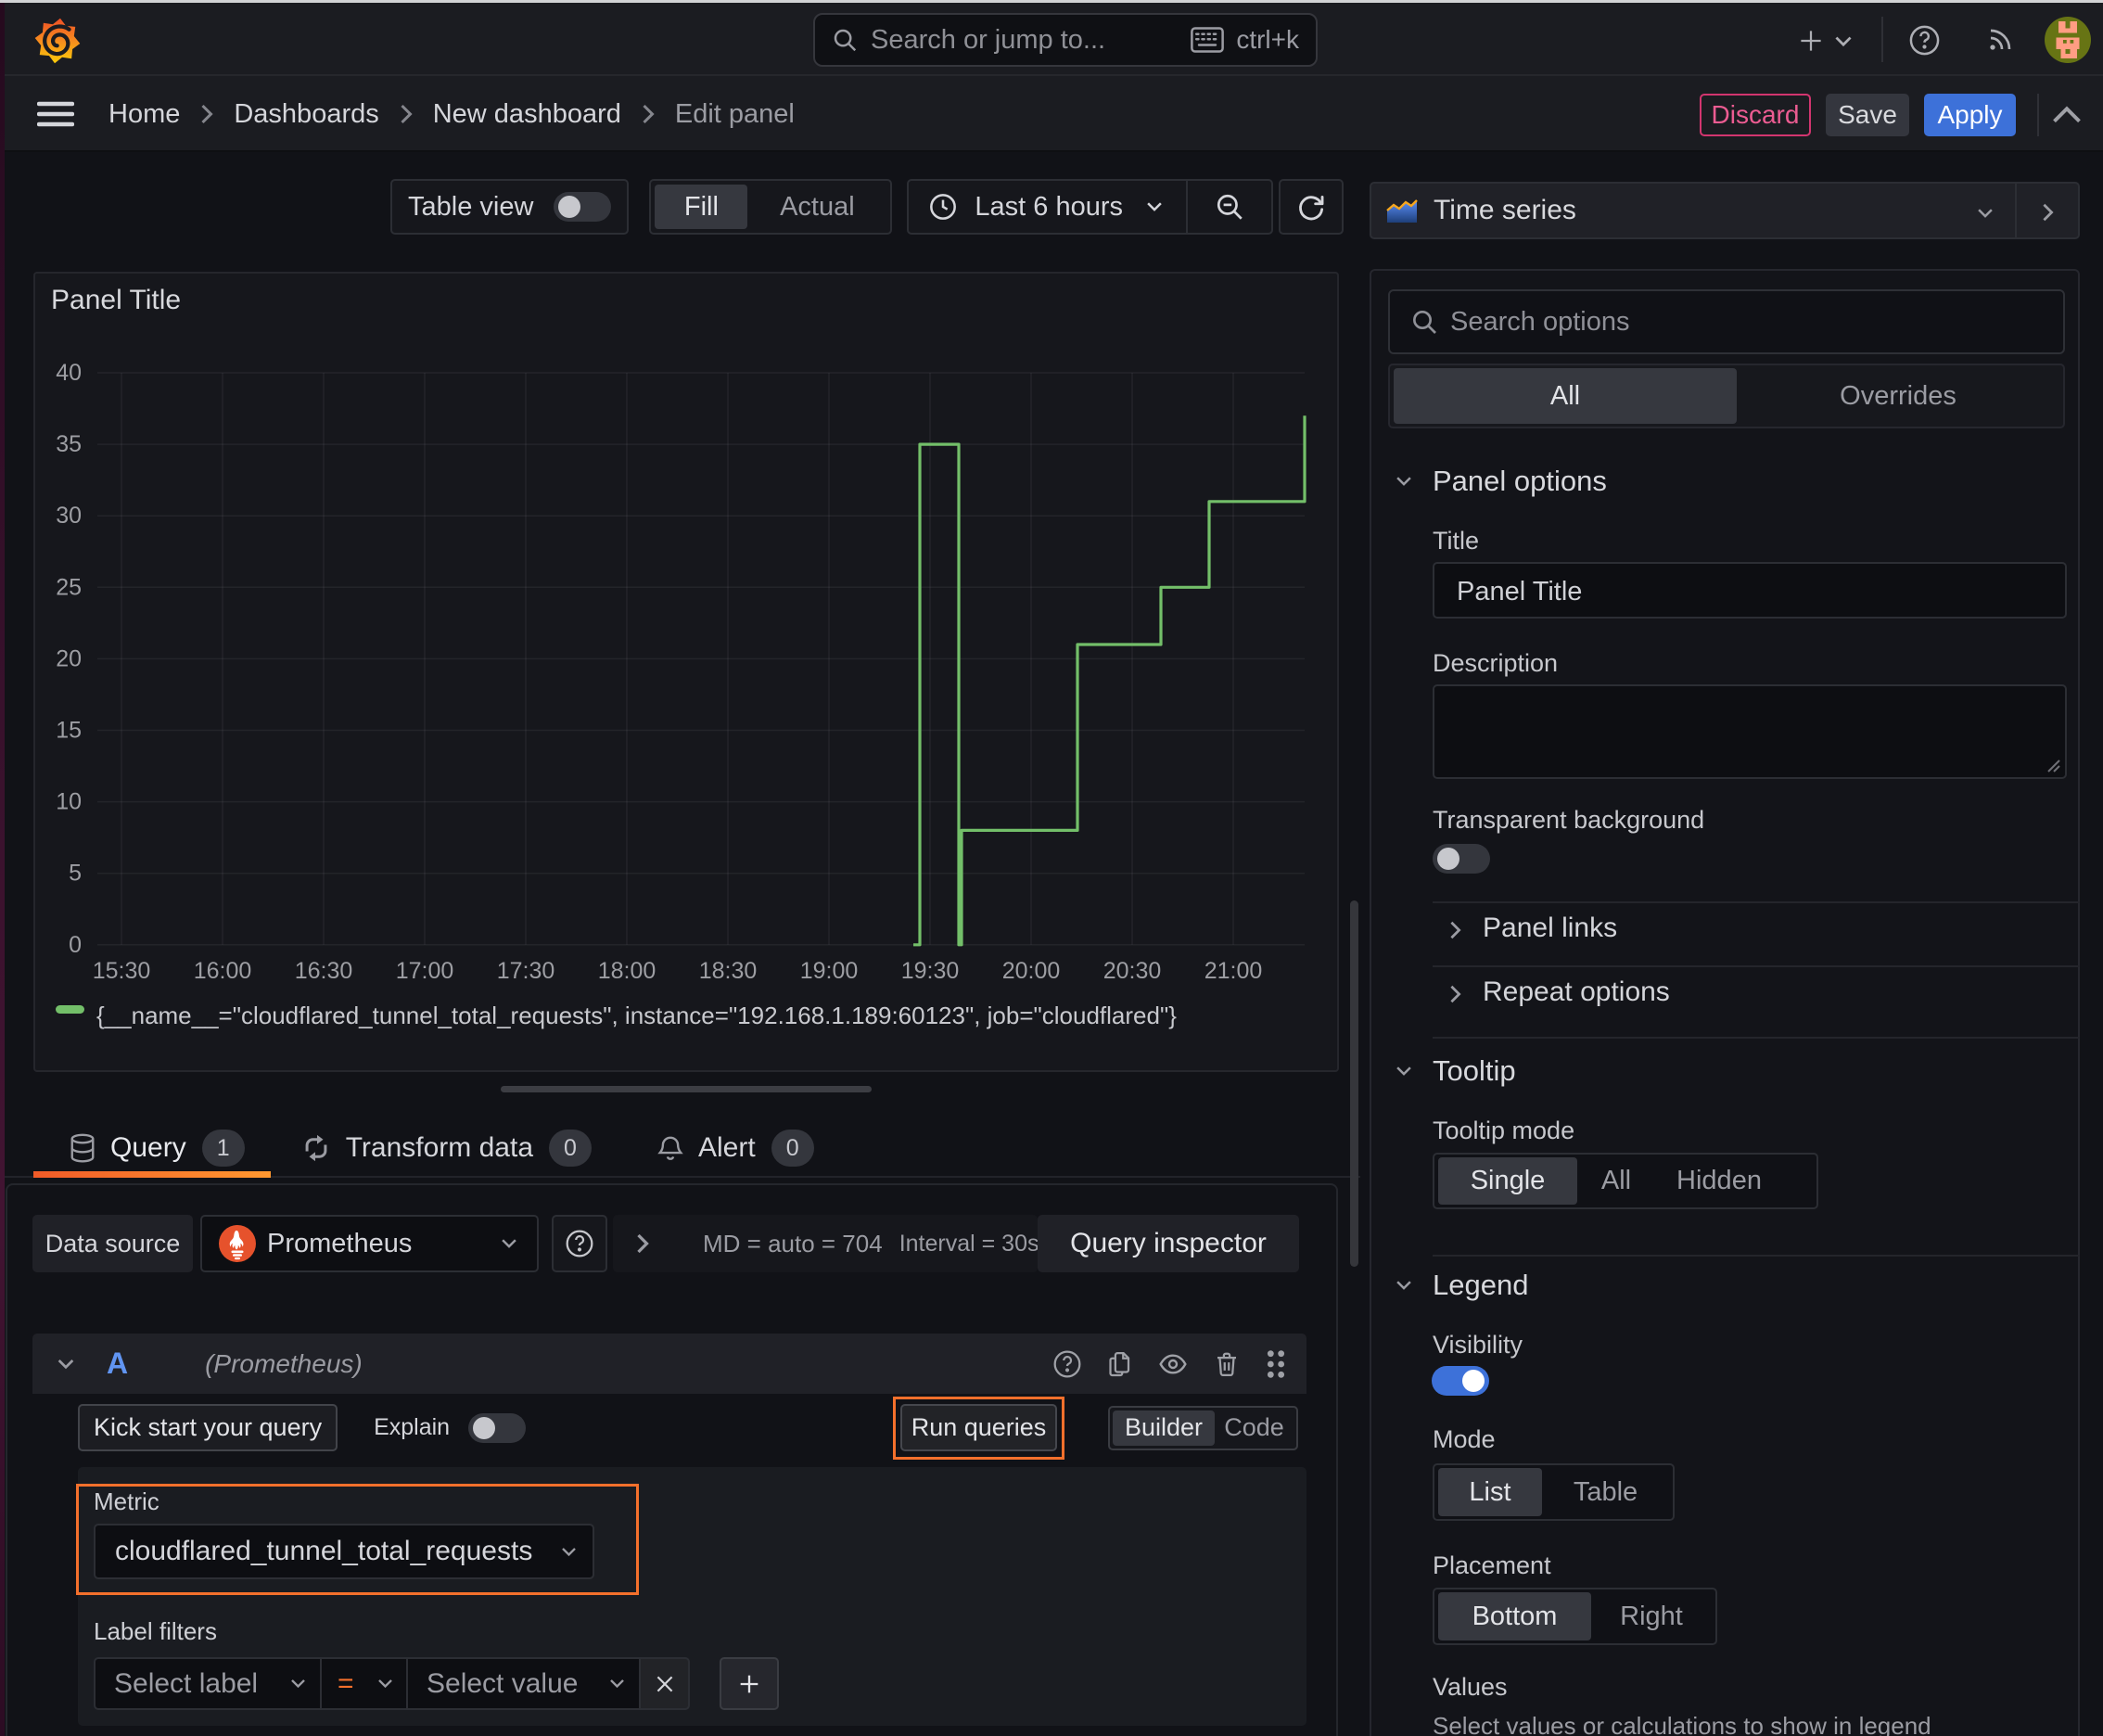 The height and width of the screenshot is (1736, 2103). I want to click on svg-text: 20:30, so click(1132, 971).